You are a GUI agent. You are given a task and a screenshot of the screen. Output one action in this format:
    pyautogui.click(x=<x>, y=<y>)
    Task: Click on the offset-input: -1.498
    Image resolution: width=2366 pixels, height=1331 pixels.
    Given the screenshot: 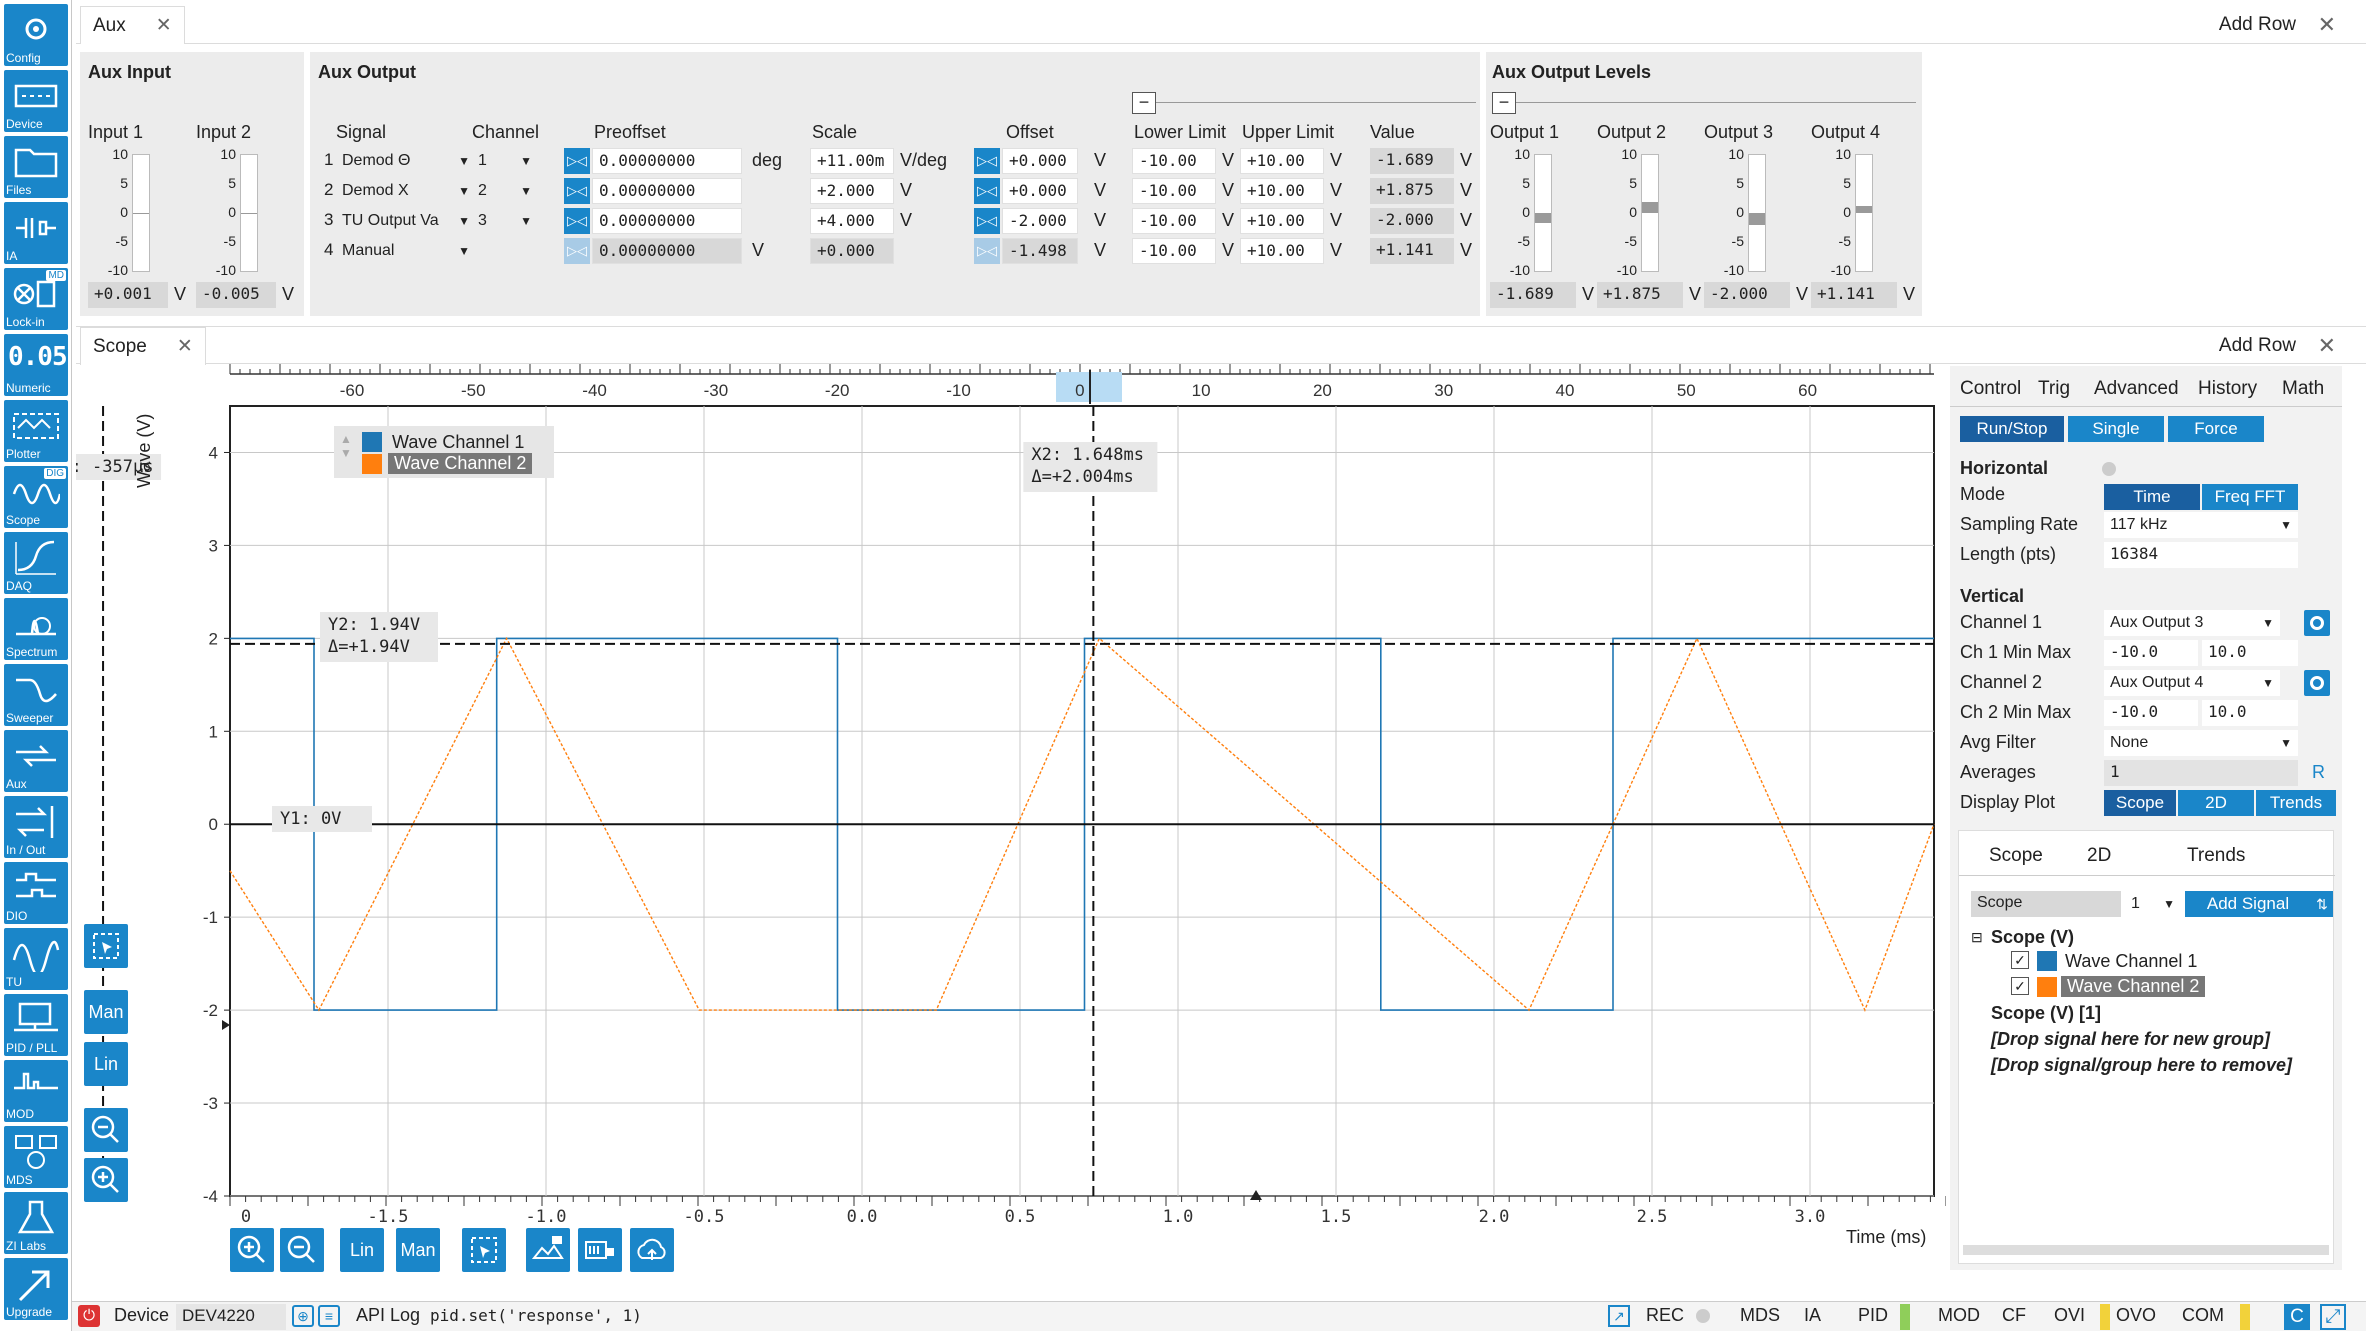 What is the action you would take?
    pyautogui.click(x=1040, y=251)
    